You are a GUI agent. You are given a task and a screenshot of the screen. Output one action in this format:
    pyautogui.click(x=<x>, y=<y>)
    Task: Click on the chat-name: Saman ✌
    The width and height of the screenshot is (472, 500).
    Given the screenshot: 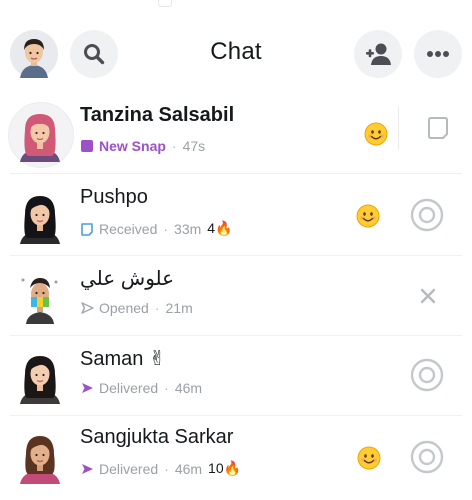 What is the action you would take?
    pyautogui.click(x=123, y=359)
    